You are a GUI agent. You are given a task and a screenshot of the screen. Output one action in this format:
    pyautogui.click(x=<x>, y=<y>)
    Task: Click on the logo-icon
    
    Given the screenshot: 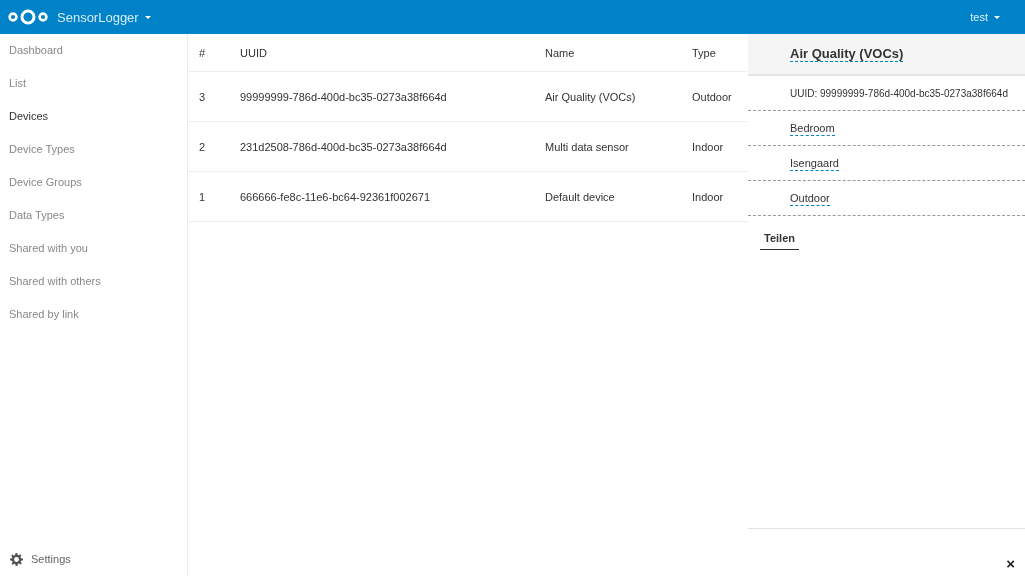 What is the action you would take?
    pyautogui.click(x=28, y=17)
    